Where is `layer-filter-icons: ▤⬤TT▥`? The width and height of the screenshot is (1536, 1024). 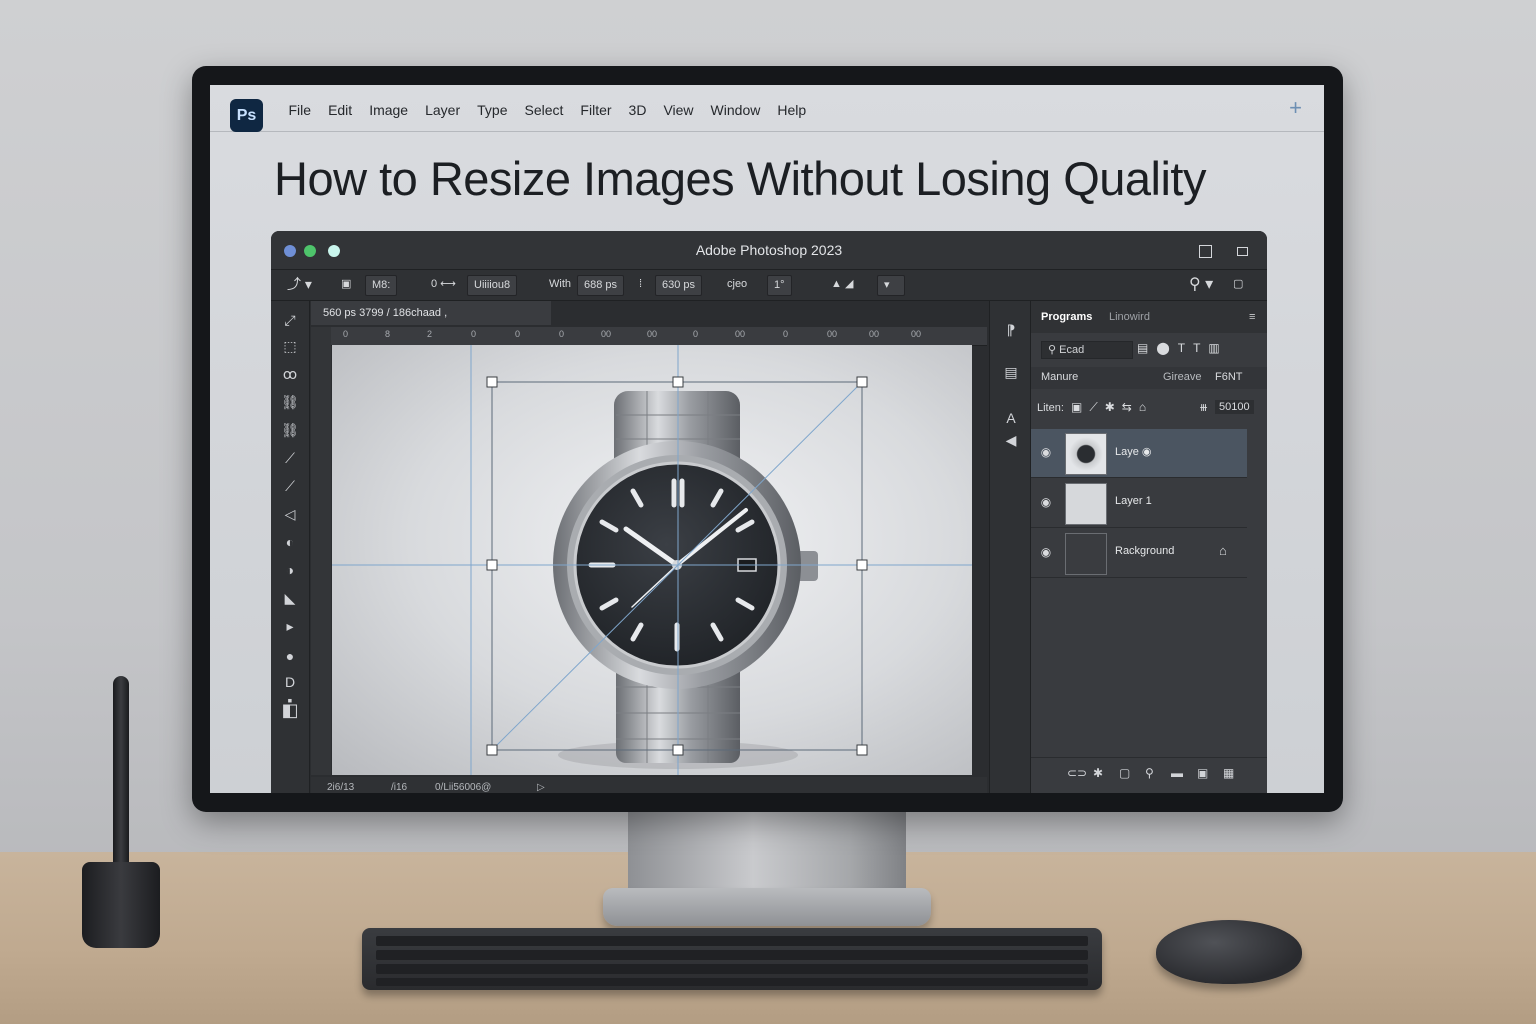
layer-filter-icons: ▤⬤TT▥ is located at coordinates (1182, 348).